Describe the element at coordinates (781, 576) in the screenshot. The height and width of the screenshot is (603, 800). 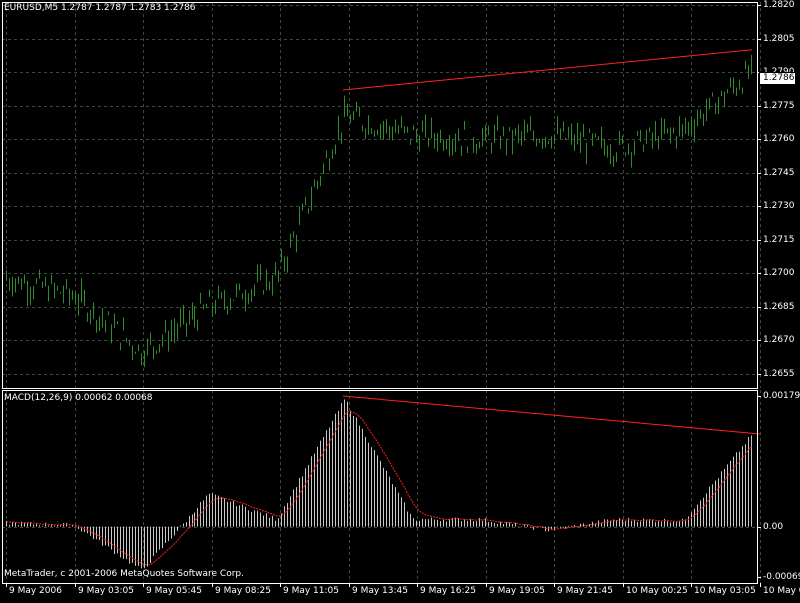
I see `macd-axis-label: -0.00069` at that location.